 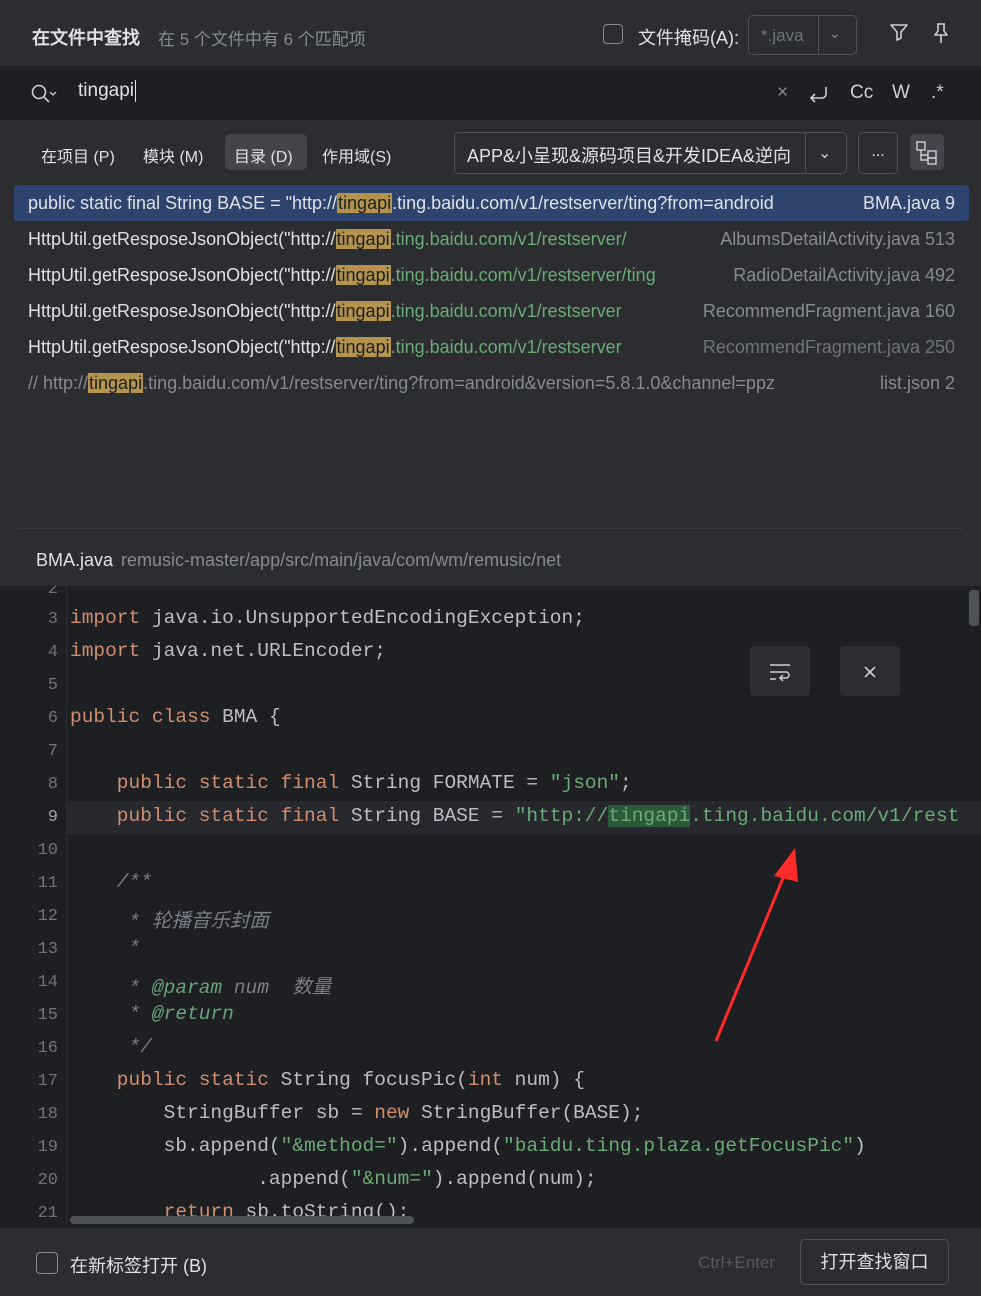 What do you see at coordinates (175, 1146) in the screenshot?
I see `code-text: sb.append(` at bounding box center [175, 1146].